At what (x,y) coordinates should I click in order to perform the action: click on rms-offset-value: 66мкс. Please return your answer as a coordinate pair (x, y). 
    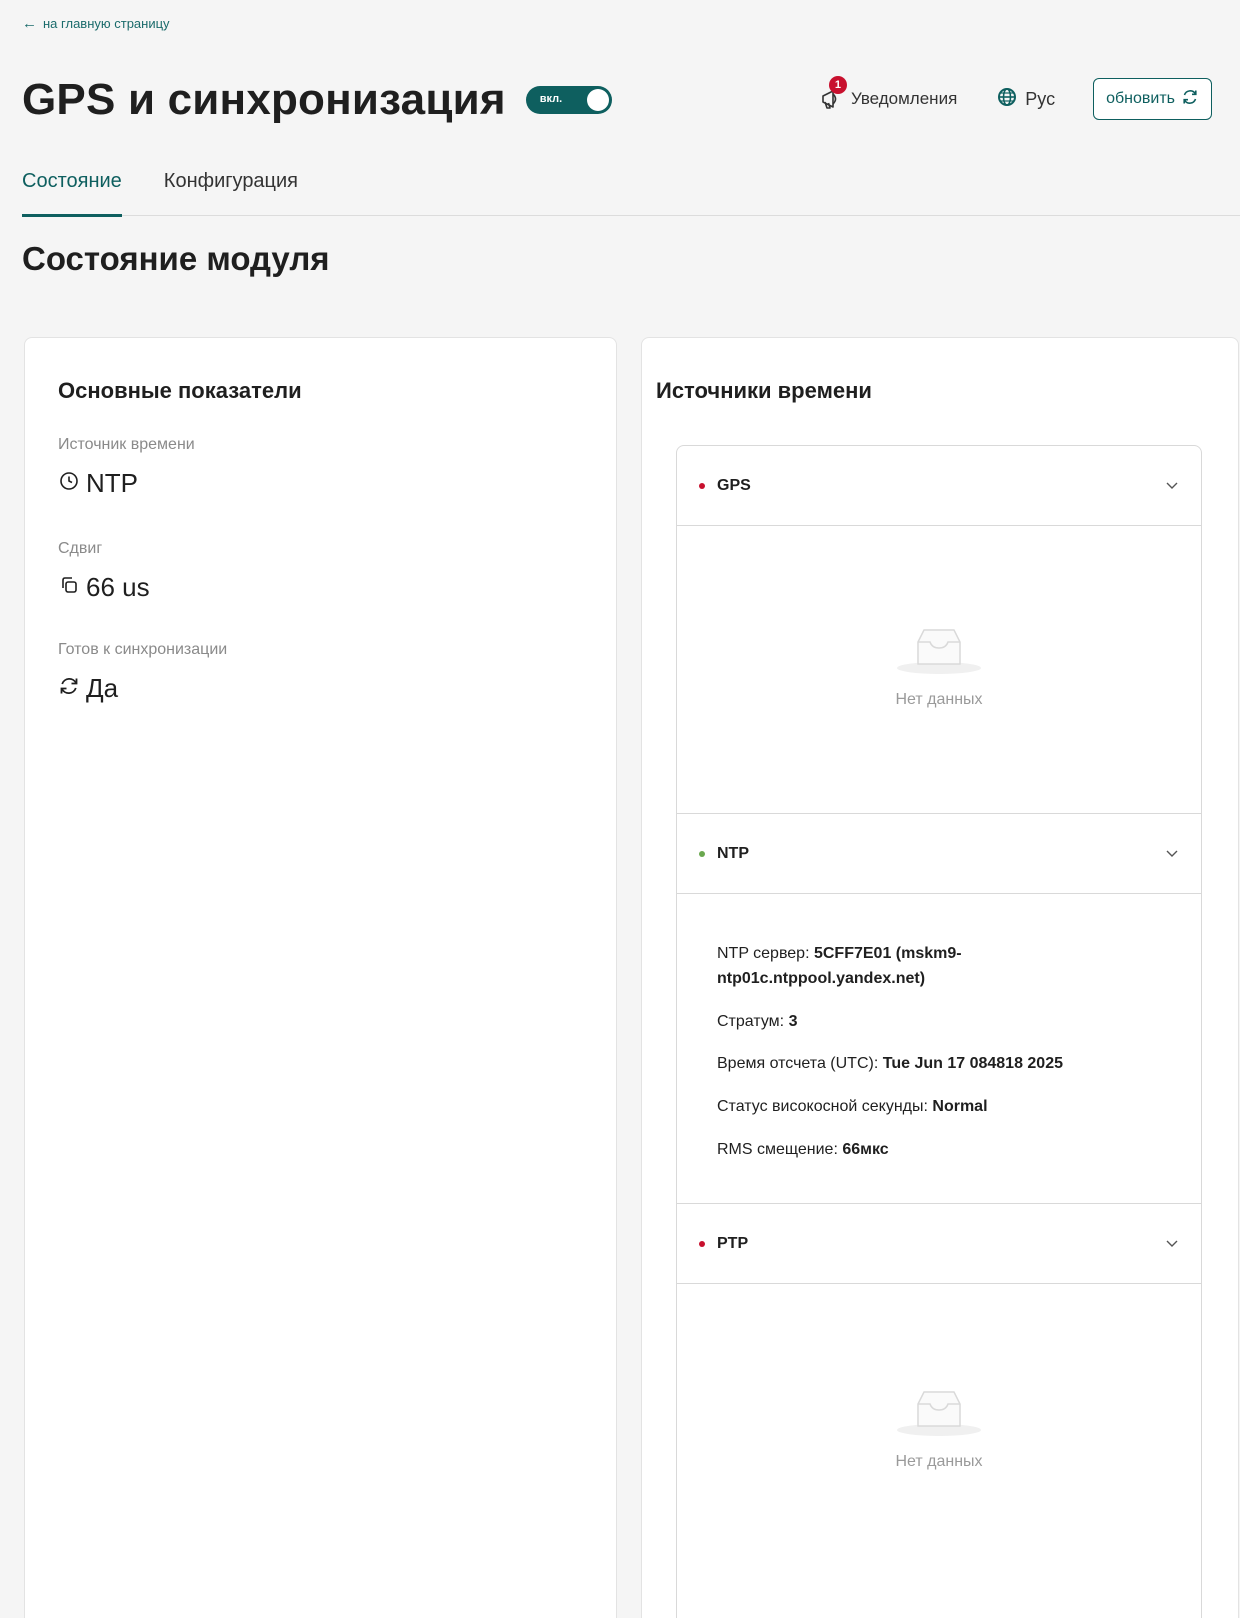
    Looking at the image, I should click on (865, 1149).